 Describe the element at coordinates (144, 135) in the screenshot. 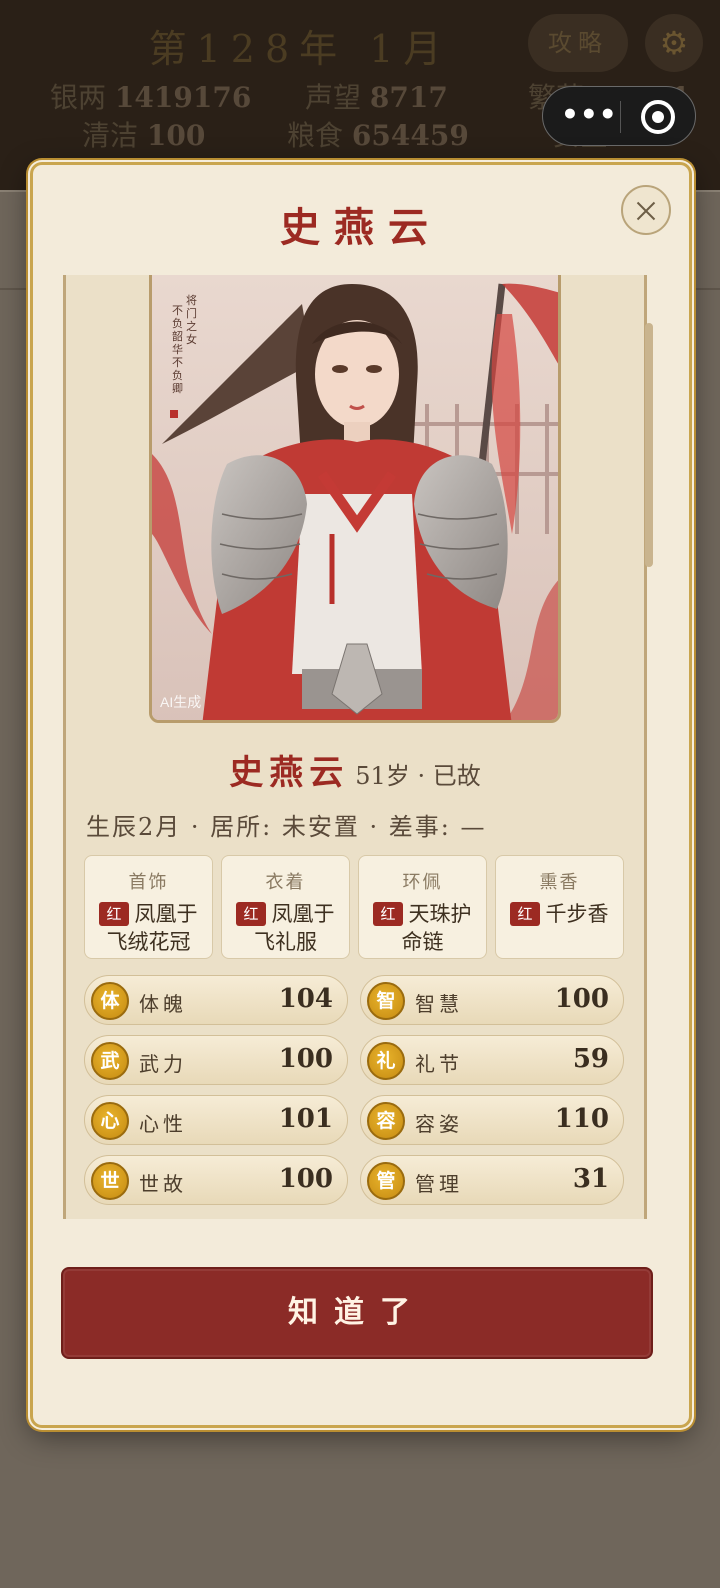

I see `stat-cleanliness: 清洁 100` at that location.